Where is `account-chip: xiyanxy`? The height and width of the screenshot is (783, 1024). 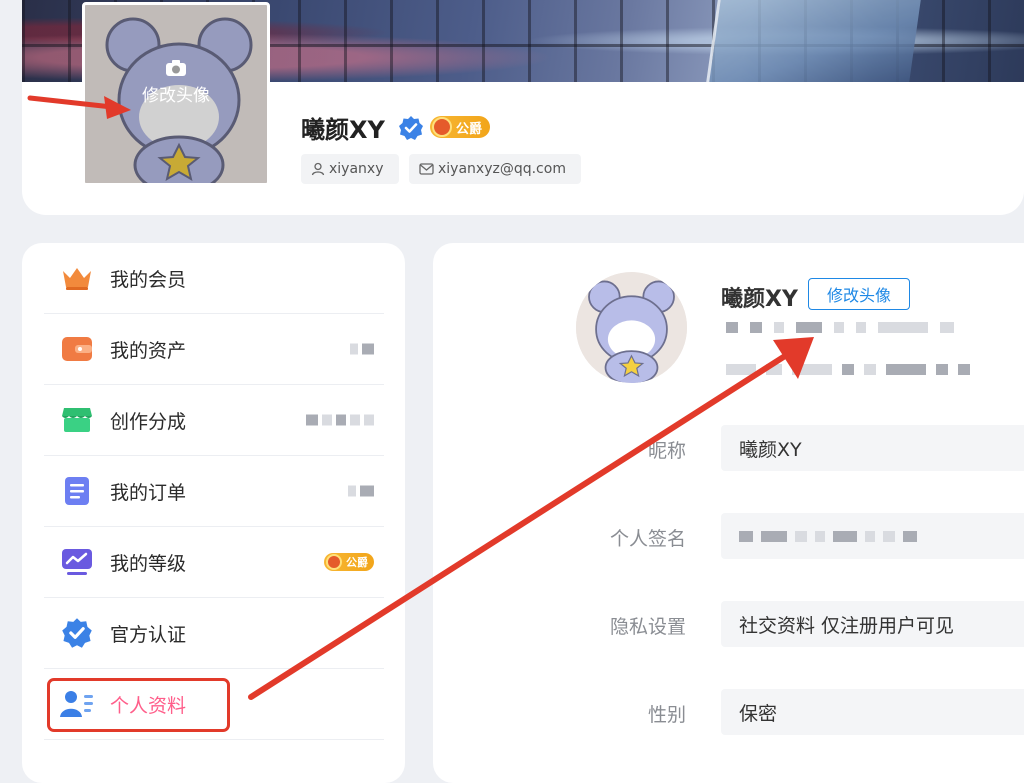
account-chip: xiyanxy is located at coordinates (350, 169).